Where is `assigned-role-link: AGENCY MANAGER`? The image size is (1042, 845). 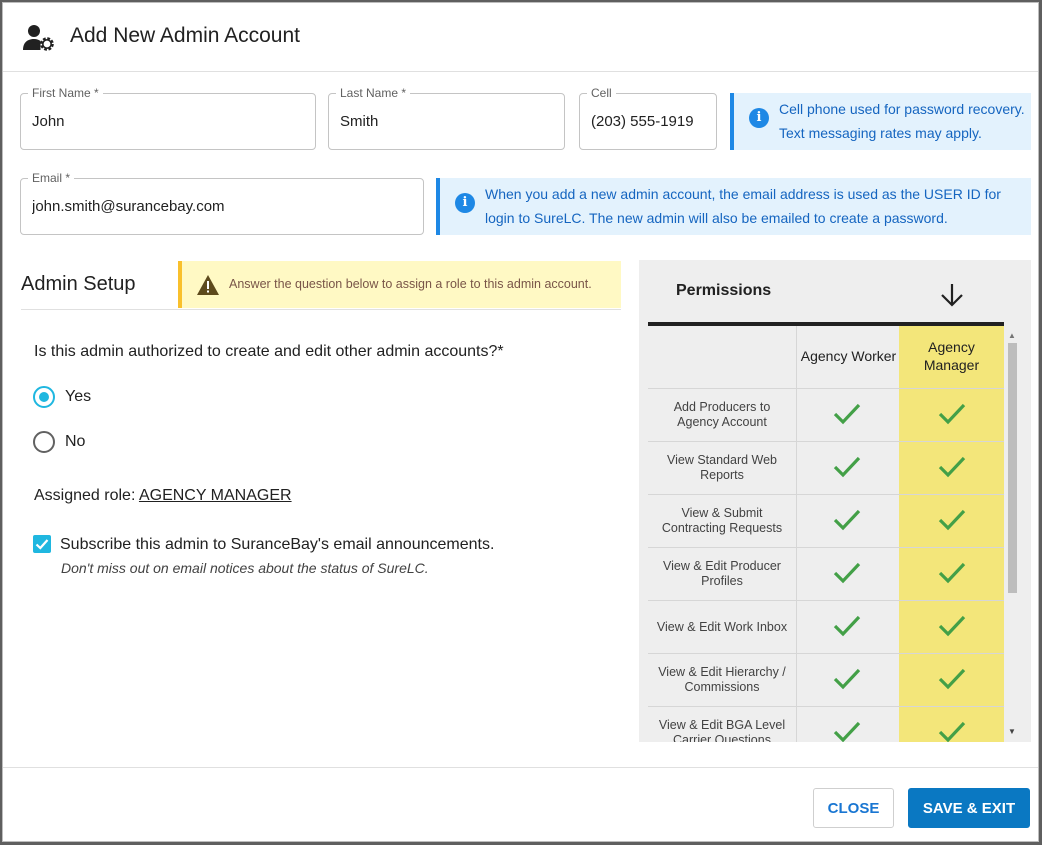
assigned-role-link: AGENCY MANAGER is located at coordinates (215, 495).